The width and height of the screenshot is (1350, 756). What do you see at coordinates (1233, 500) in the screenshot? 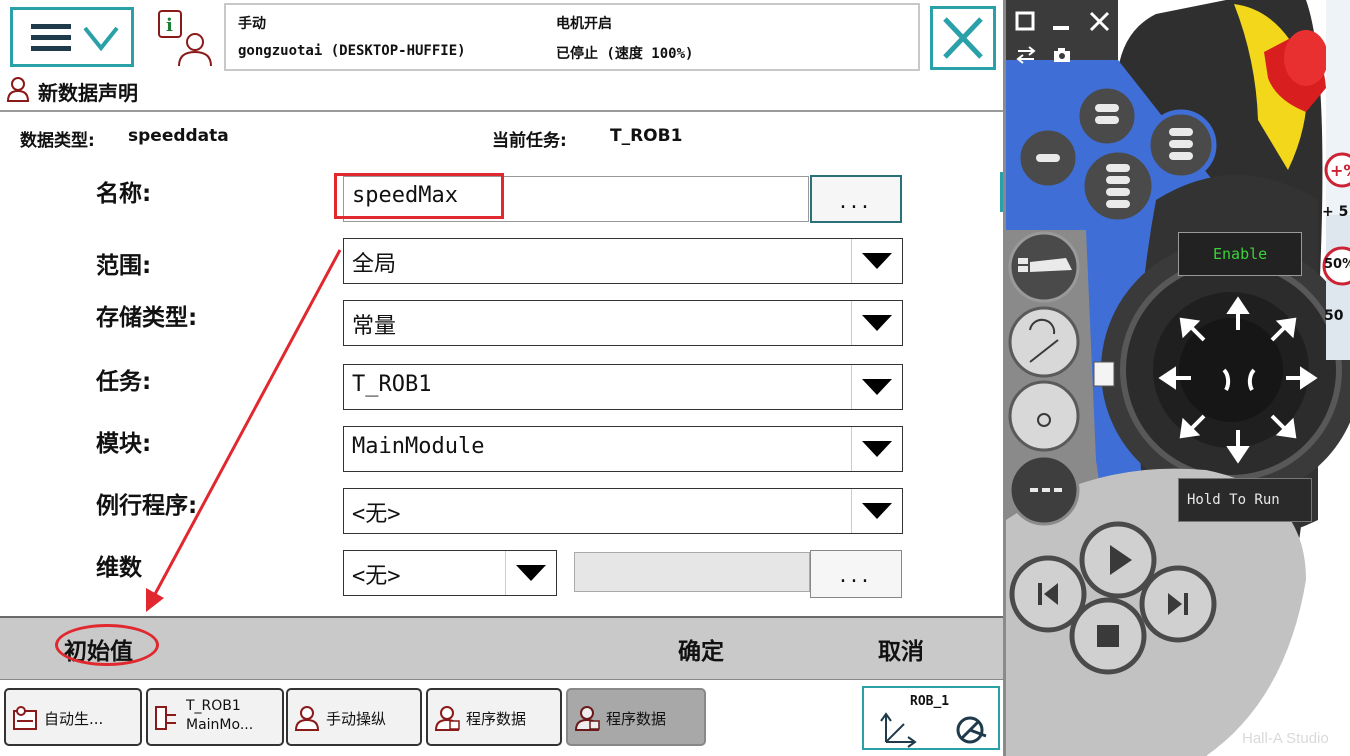
I see `hold-to-run-label: Hold To Run` at bounding box center [1233, 500].